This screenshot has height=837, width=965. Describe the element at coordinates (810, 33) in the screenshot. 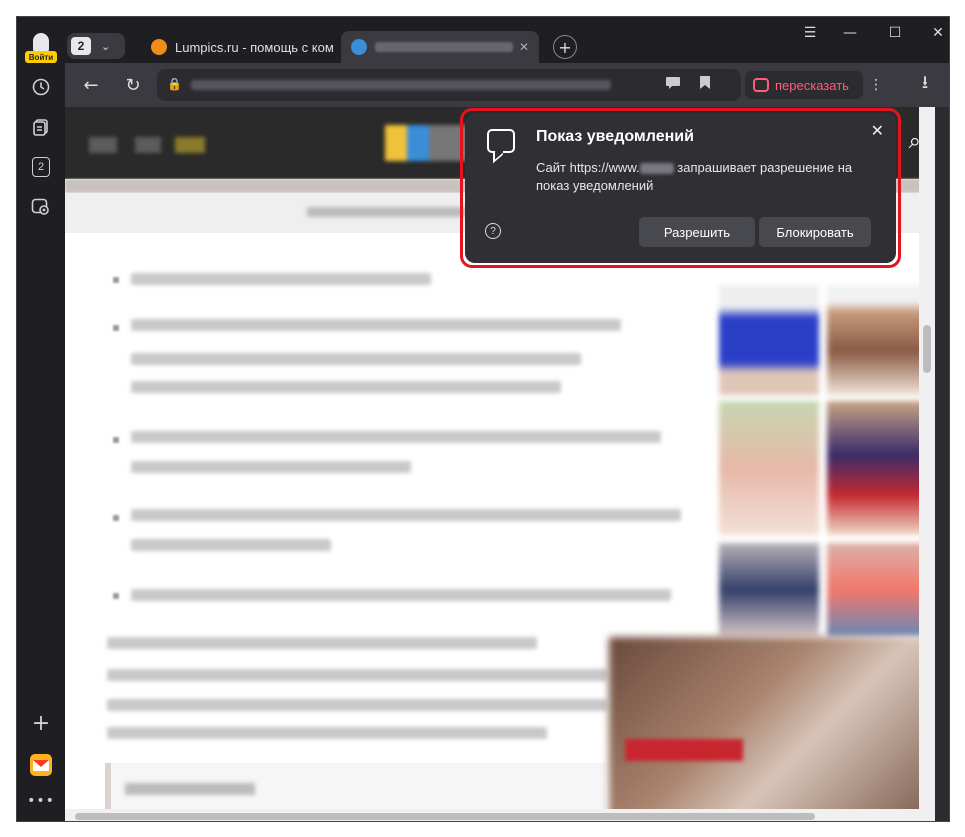

I see `menu-icon: ☰` at that location.